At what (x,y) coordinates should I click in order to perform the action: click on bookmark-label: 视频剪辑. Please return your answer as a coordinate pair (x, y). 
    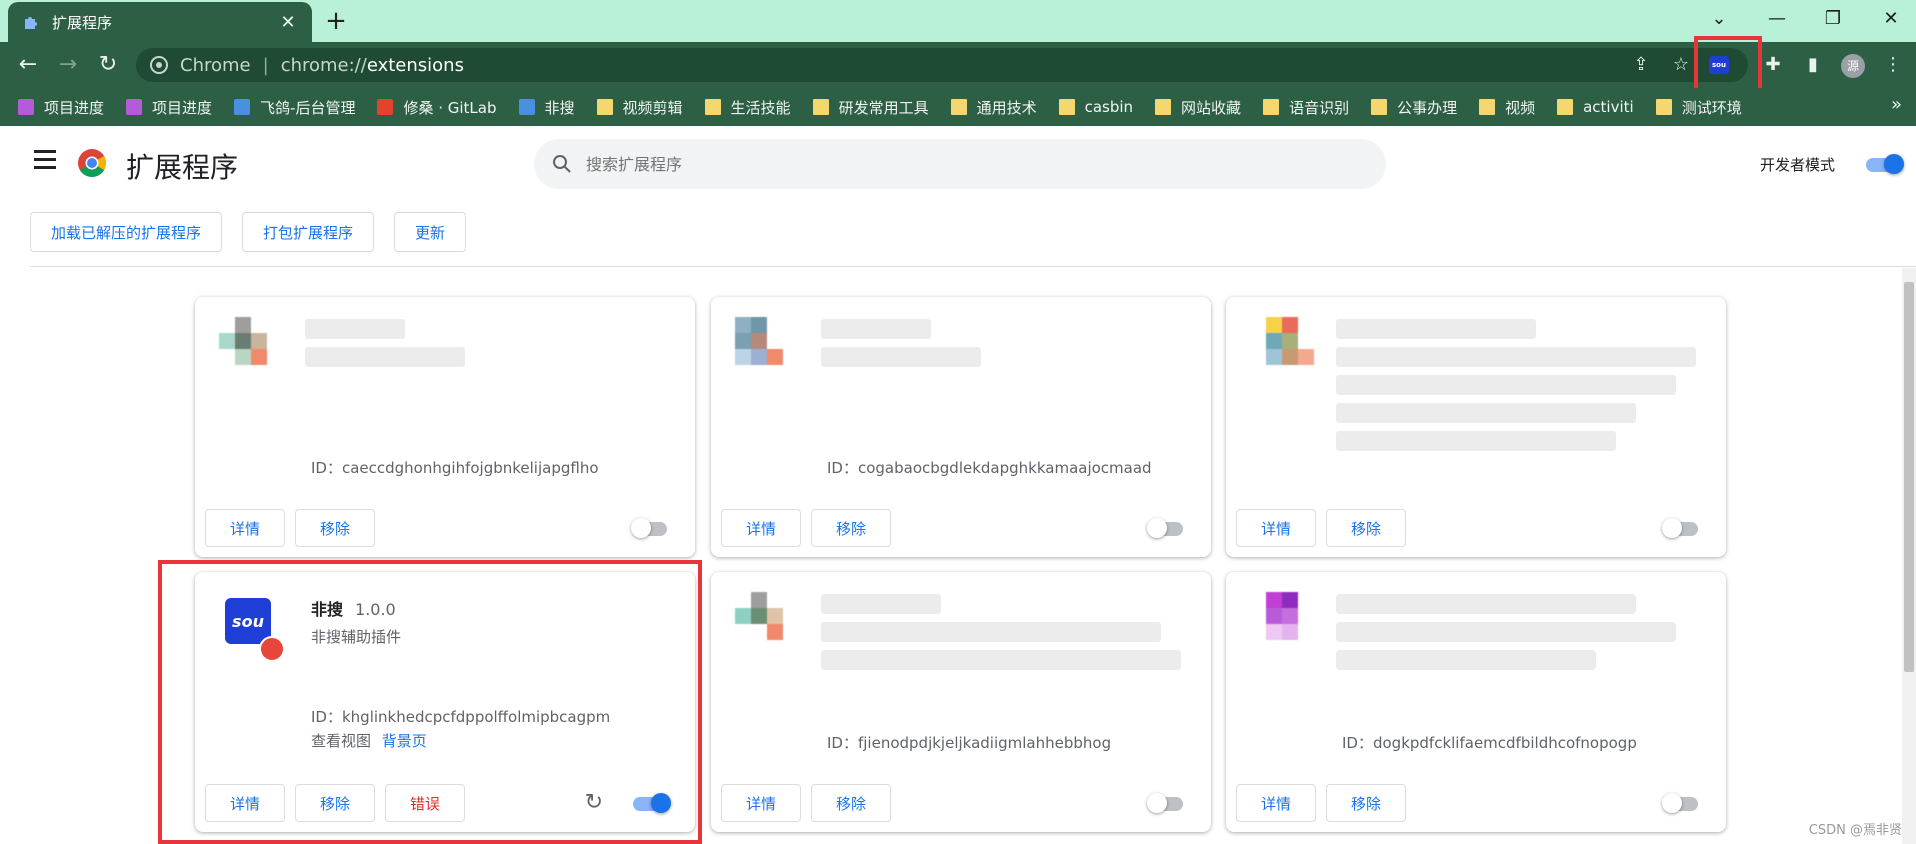
    Looking at the image, I should click on (652, 107).